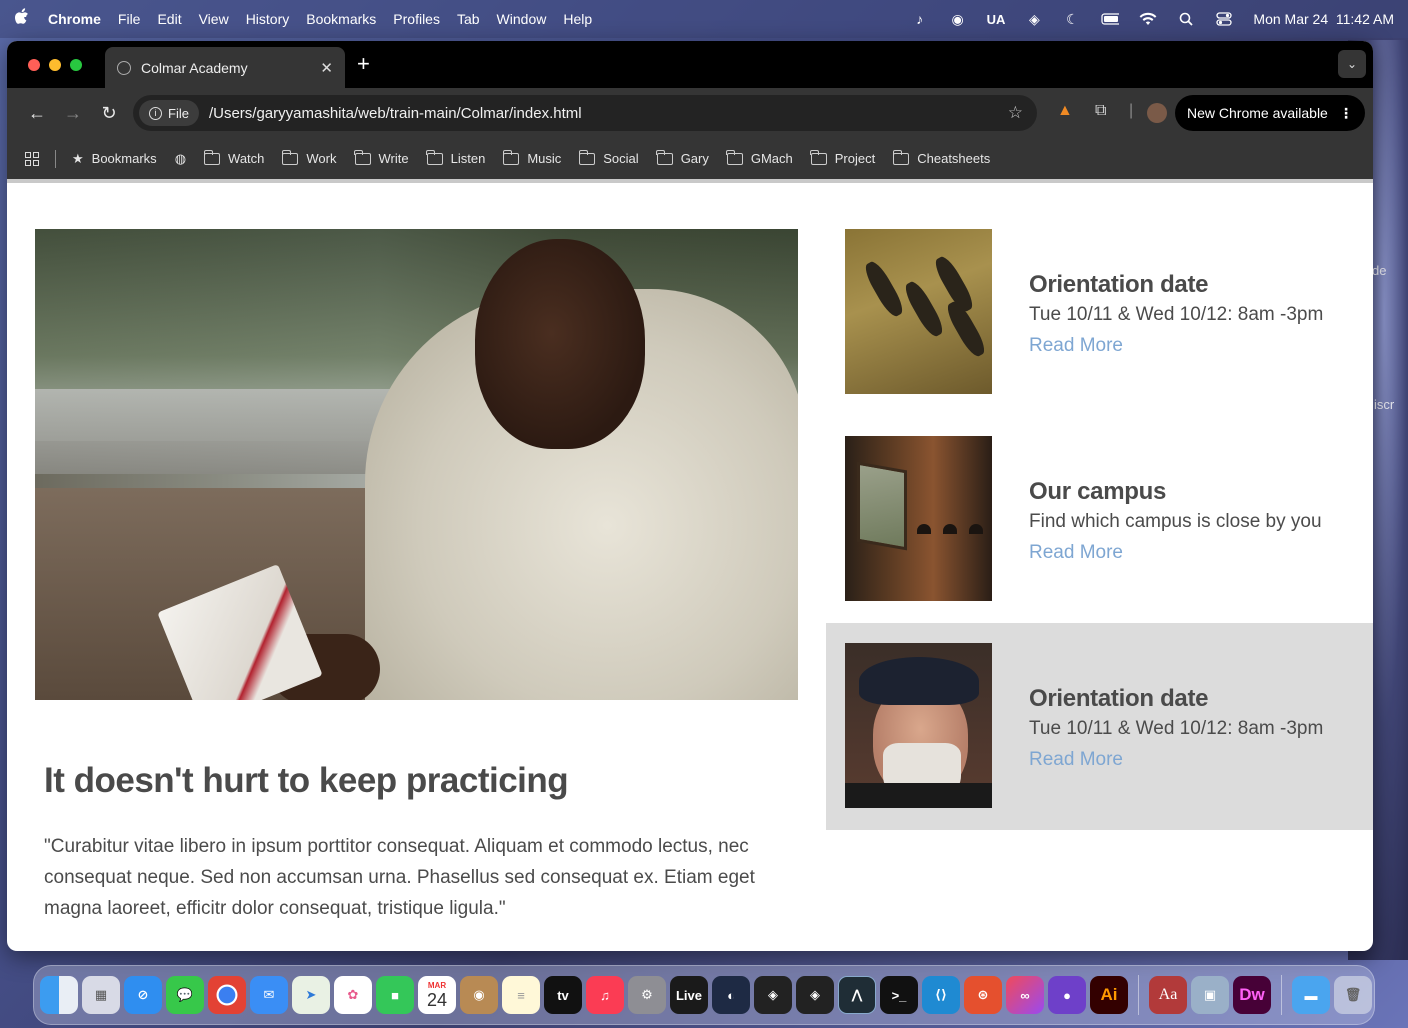 The height and width of the screenshot is (1028, 1408). Describe the element at coordinates (114, 159) in the screenshot. I see `bookmark-all-bookmarks: ★ Bookmarks` at that location.